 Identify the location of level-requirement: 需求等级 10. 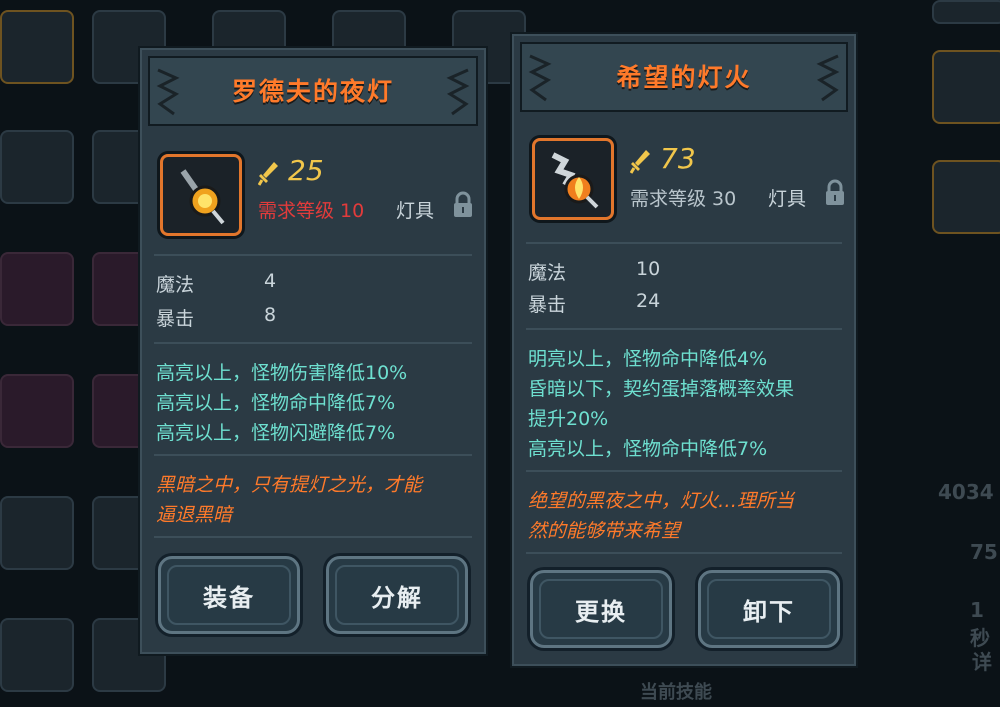
(311, 211).